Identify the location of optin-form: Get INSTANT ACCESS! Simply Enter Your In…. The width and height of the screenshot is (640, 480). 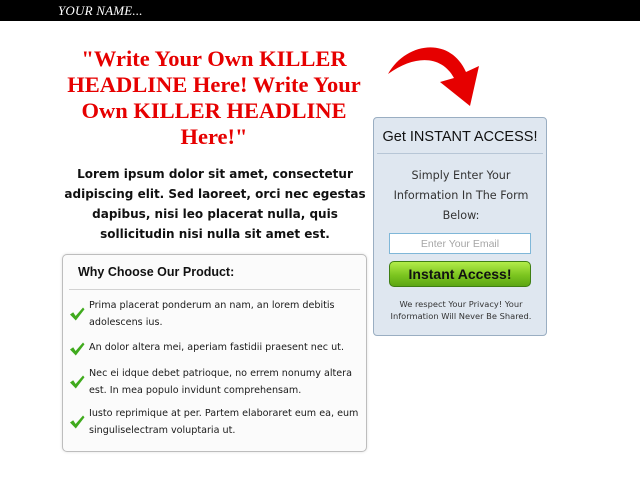
(460, 226).